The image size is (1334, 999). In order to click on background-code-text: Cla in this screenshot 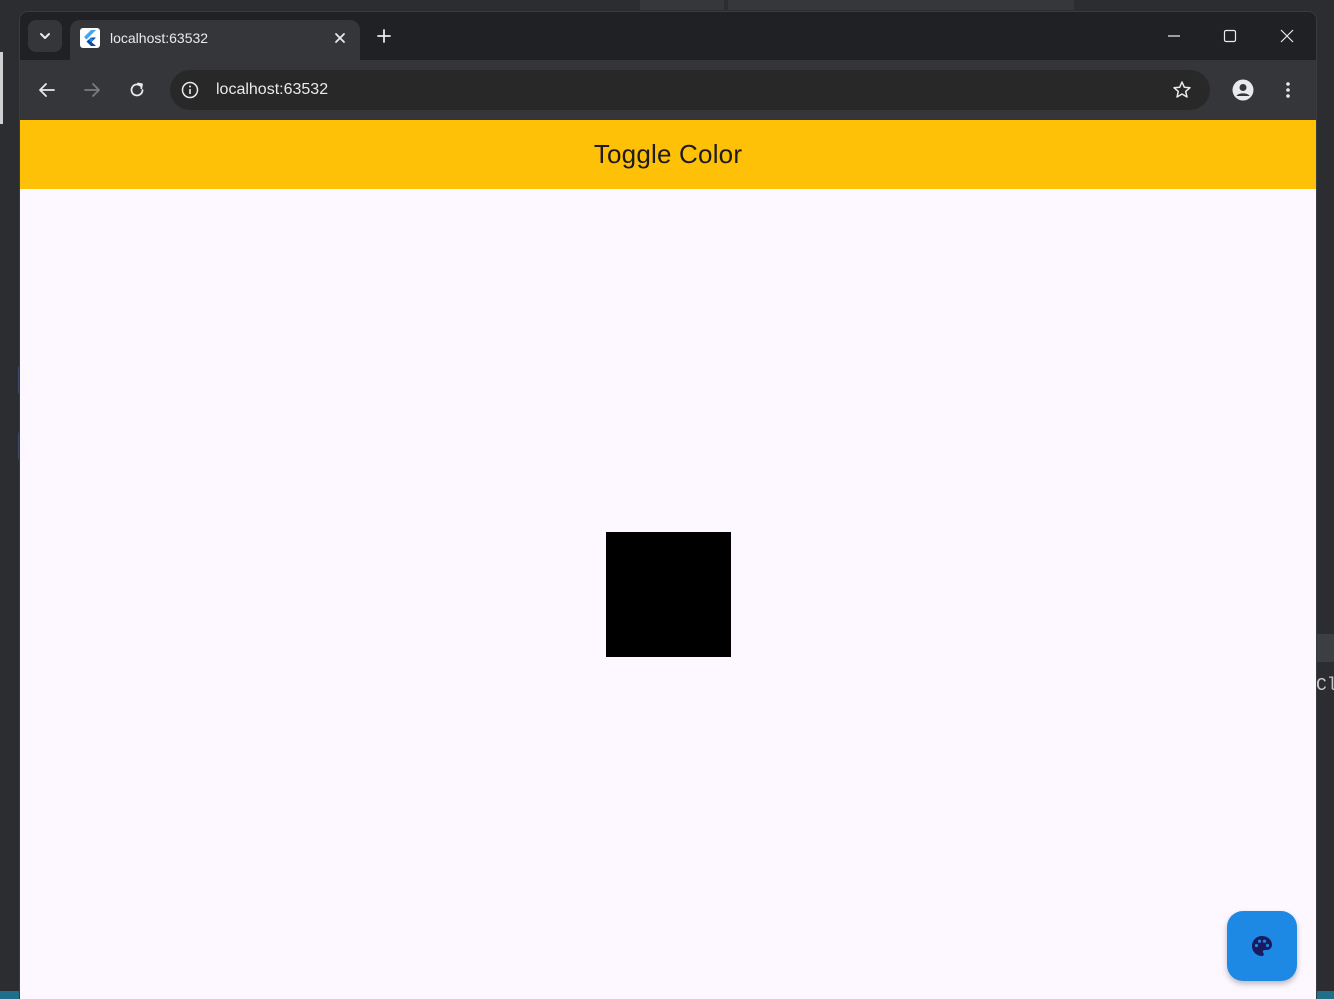, I will do `click(1325, 686)`.